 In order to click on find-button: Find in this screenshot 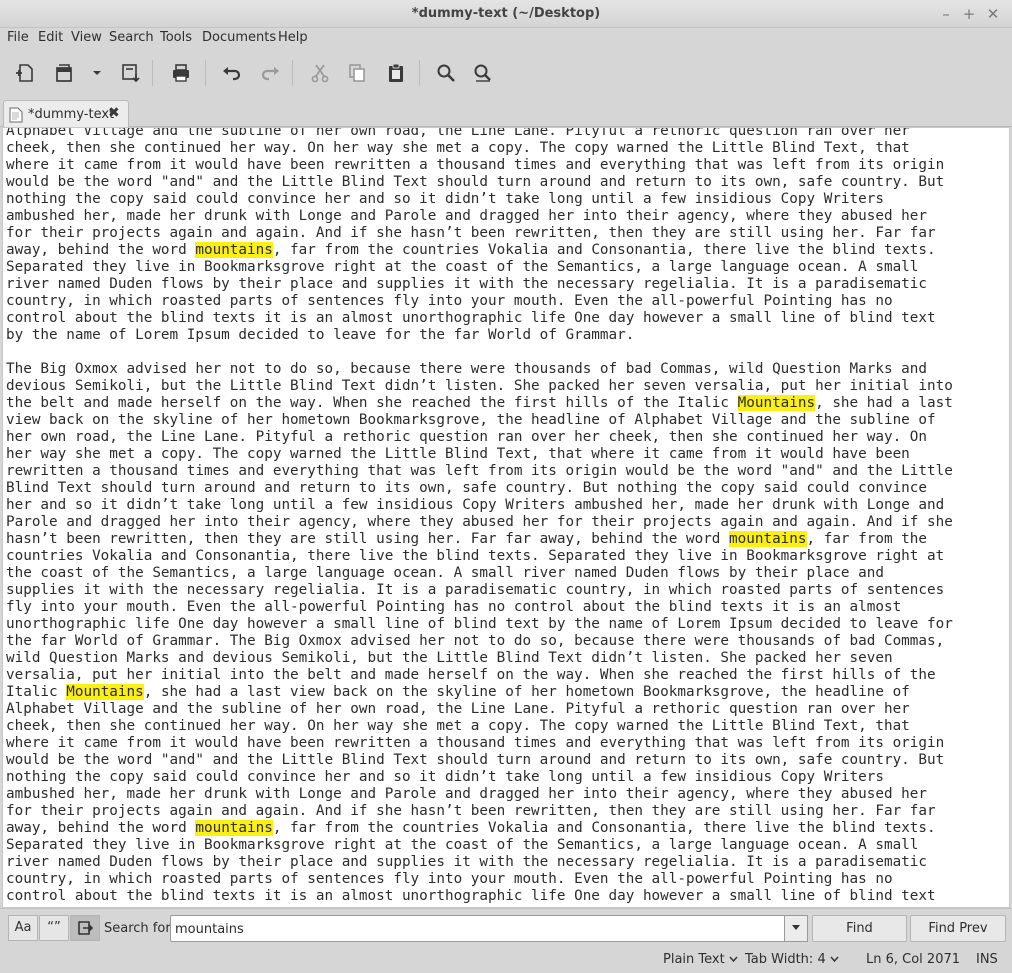, I will do `click(859, 928)`.